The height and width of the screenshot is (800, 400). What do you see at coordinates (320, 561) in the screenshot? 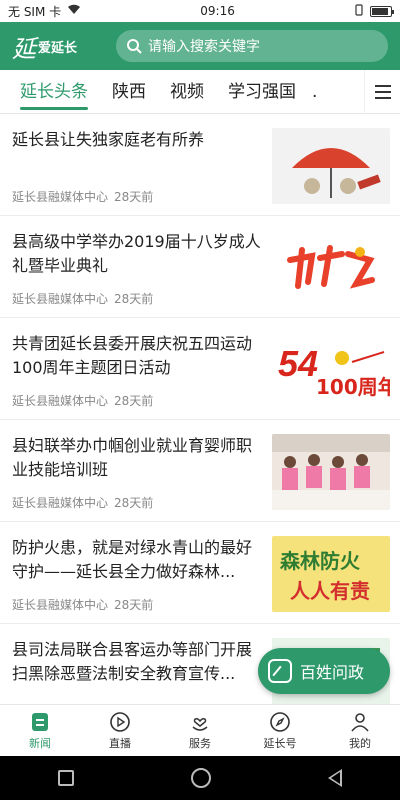
I see `thumb-text-forest: 森林防火` at bounding box center [320, 561].